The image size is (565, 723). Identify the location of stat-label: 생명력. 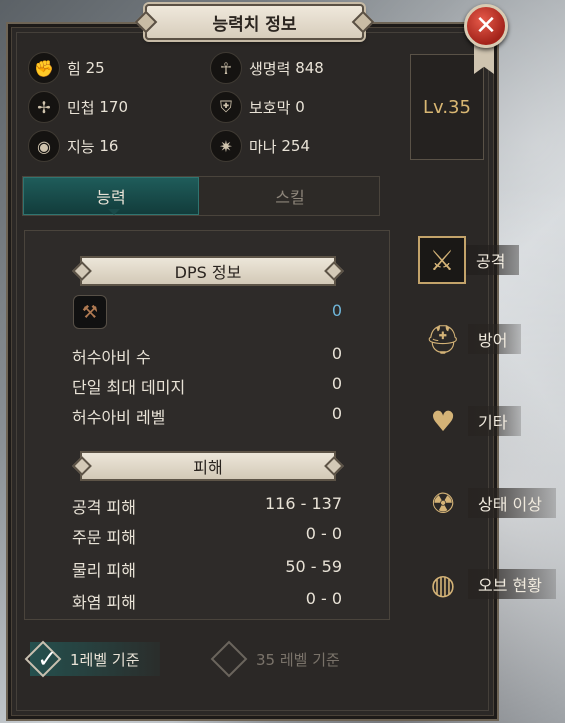
(270, 68).